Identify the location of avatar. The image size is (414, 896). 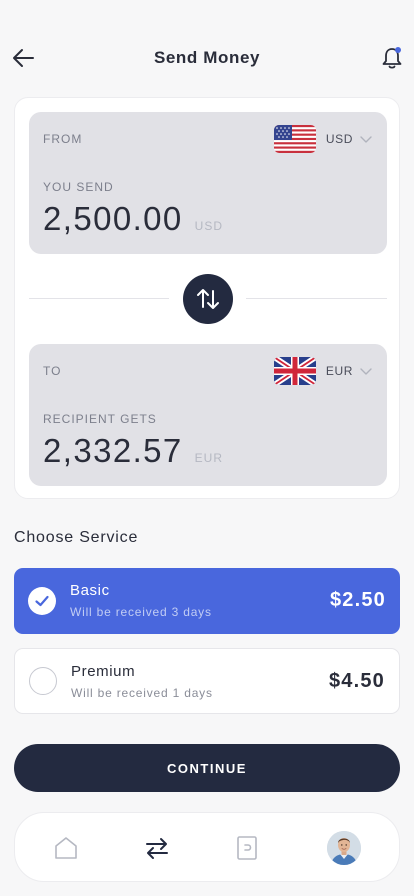
(344, 848).